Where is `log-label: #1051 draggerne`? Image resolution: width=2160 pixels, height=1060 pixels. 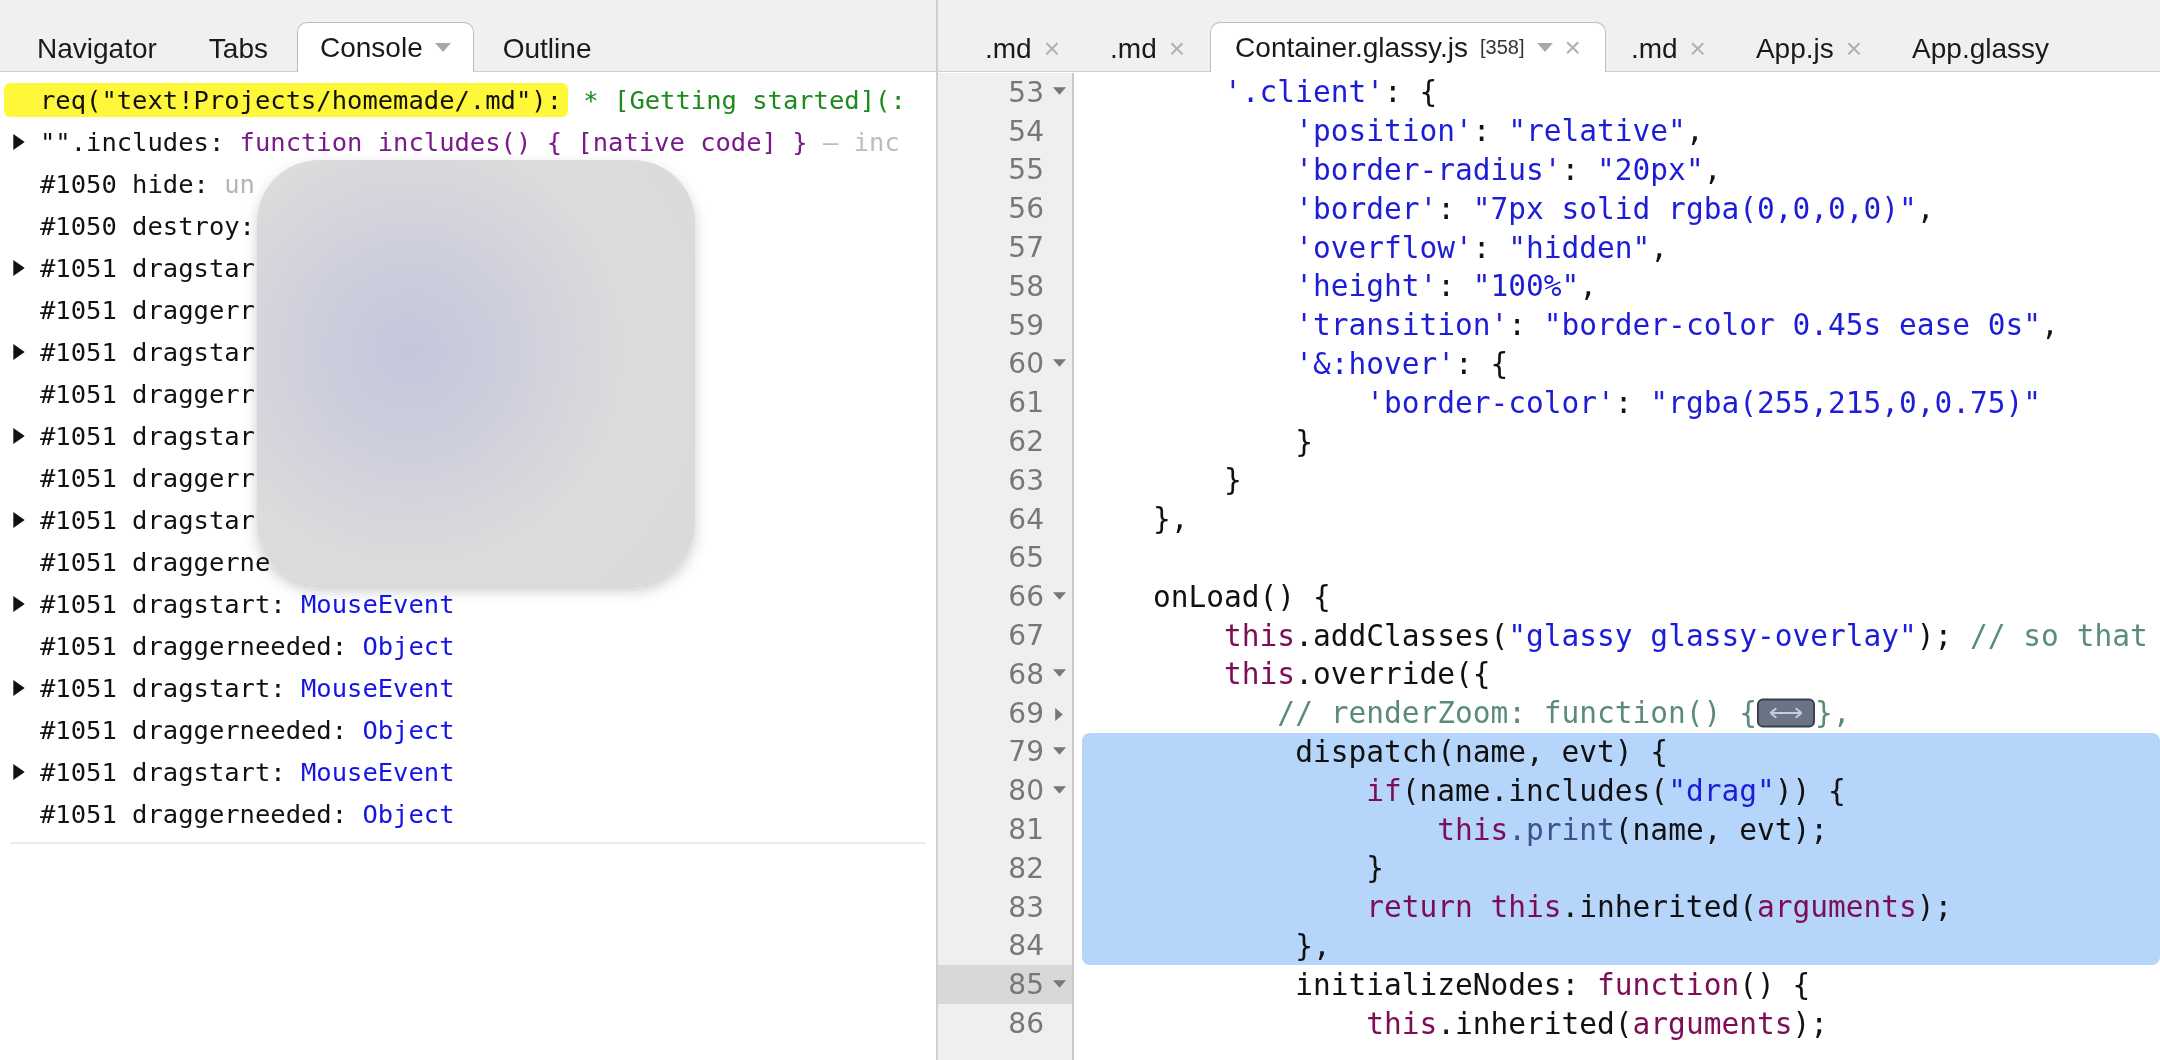
log-label: #1051 draggerne is located at coordinates (155, 562).